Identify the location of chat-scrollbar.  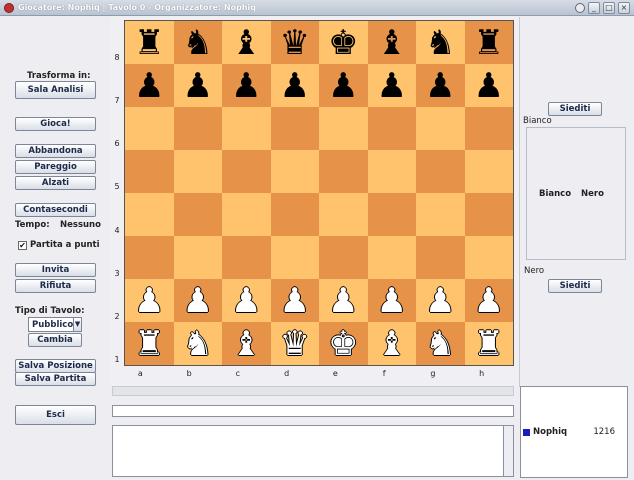
(509, 451).